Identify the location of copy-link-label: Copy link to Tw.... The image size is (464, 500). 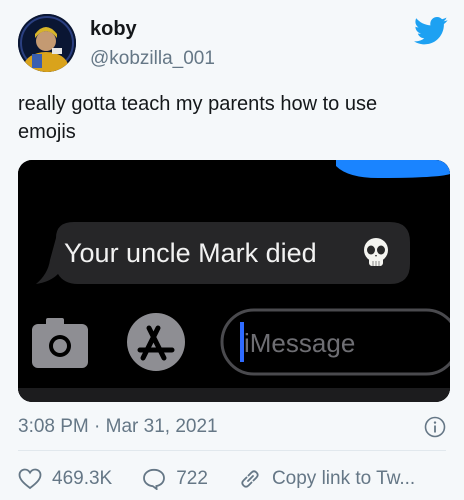
(343, 478).